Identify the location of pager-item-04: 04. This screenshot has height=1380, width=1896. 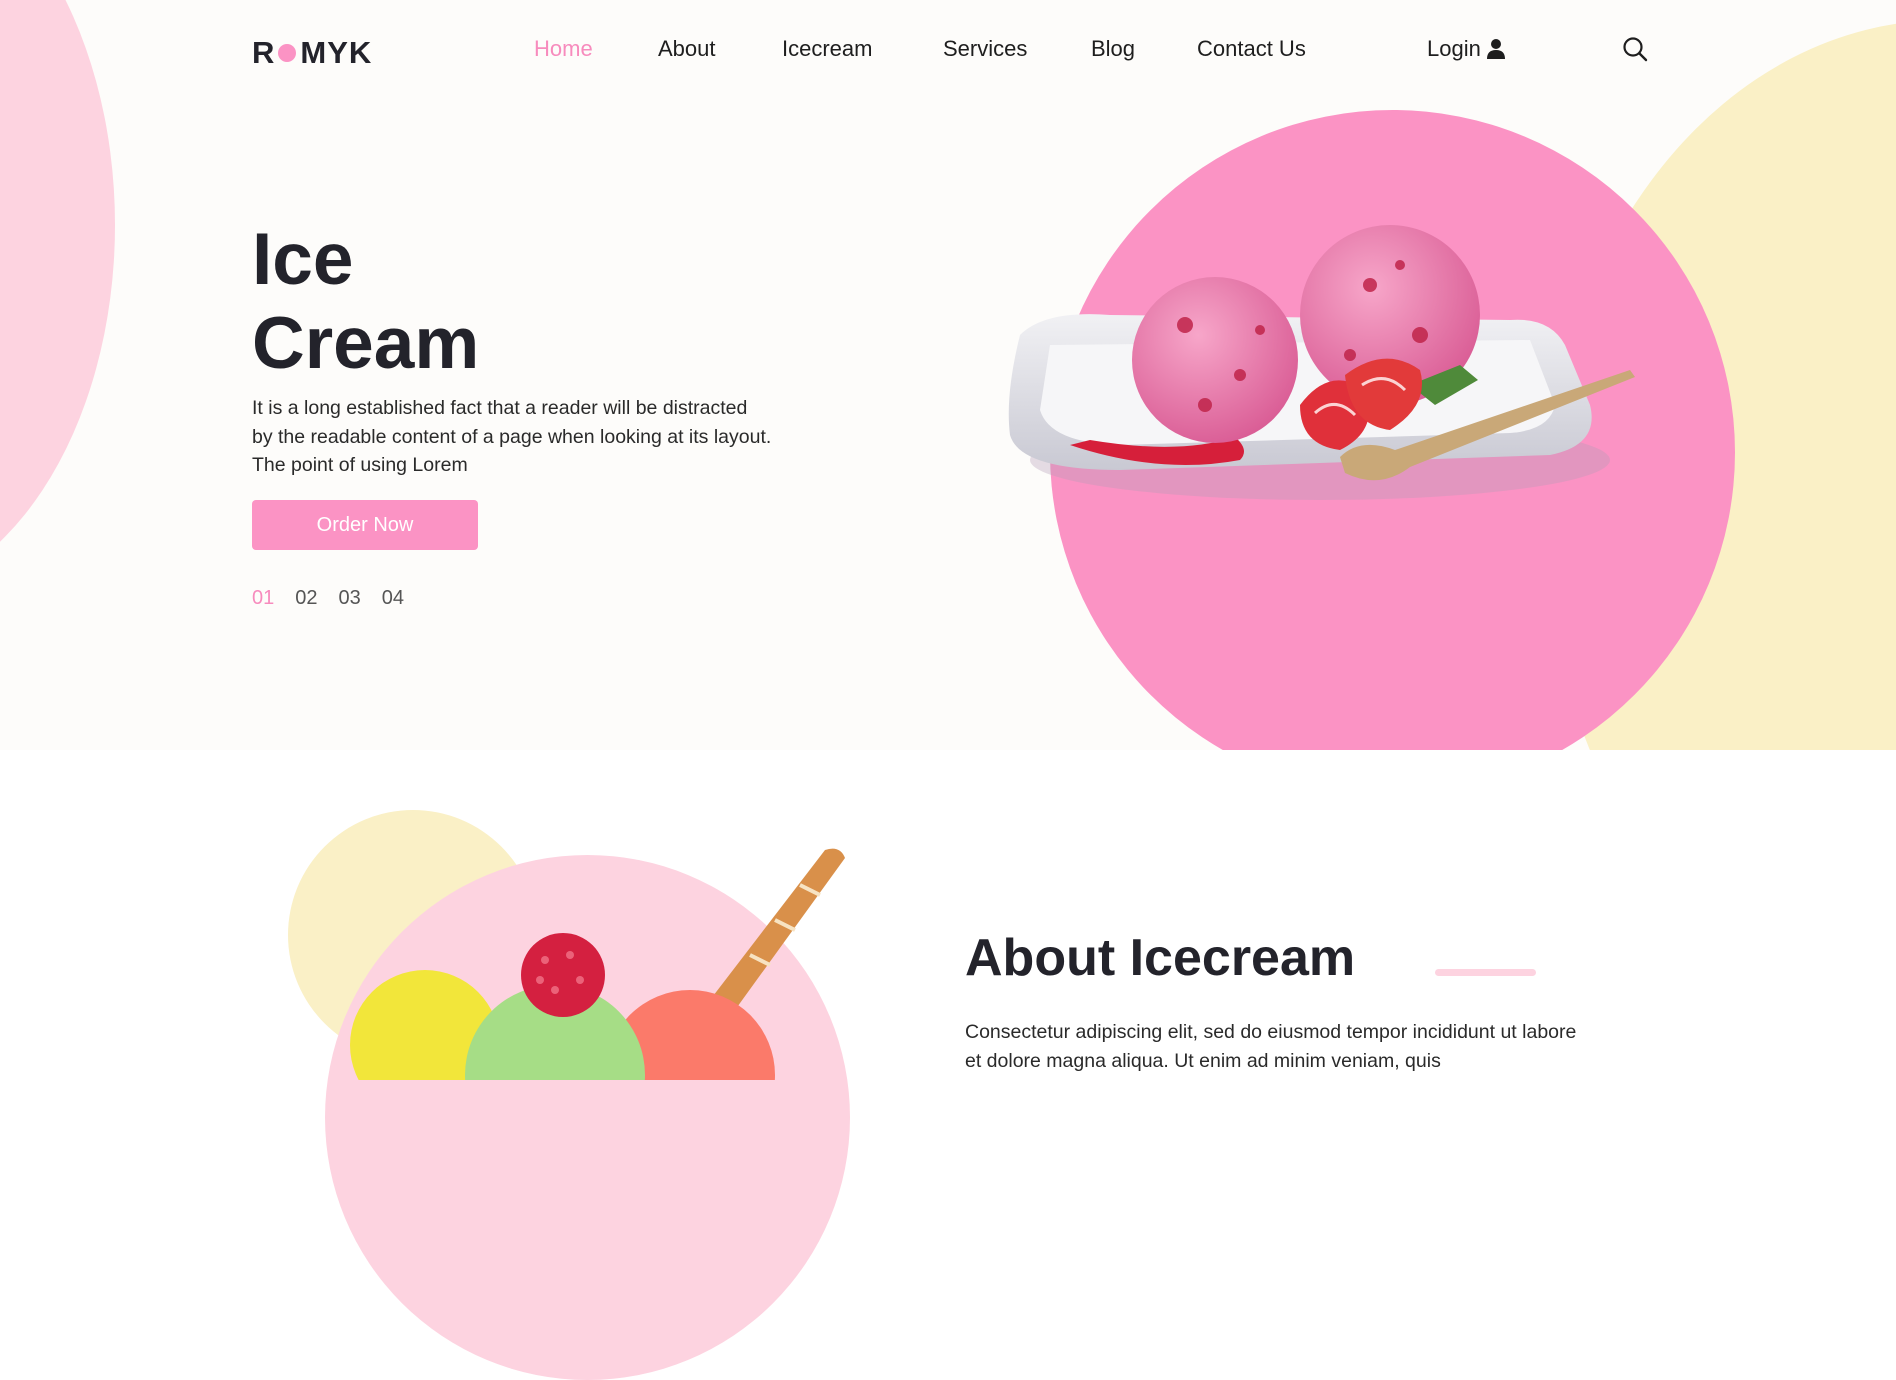
(393, 598).